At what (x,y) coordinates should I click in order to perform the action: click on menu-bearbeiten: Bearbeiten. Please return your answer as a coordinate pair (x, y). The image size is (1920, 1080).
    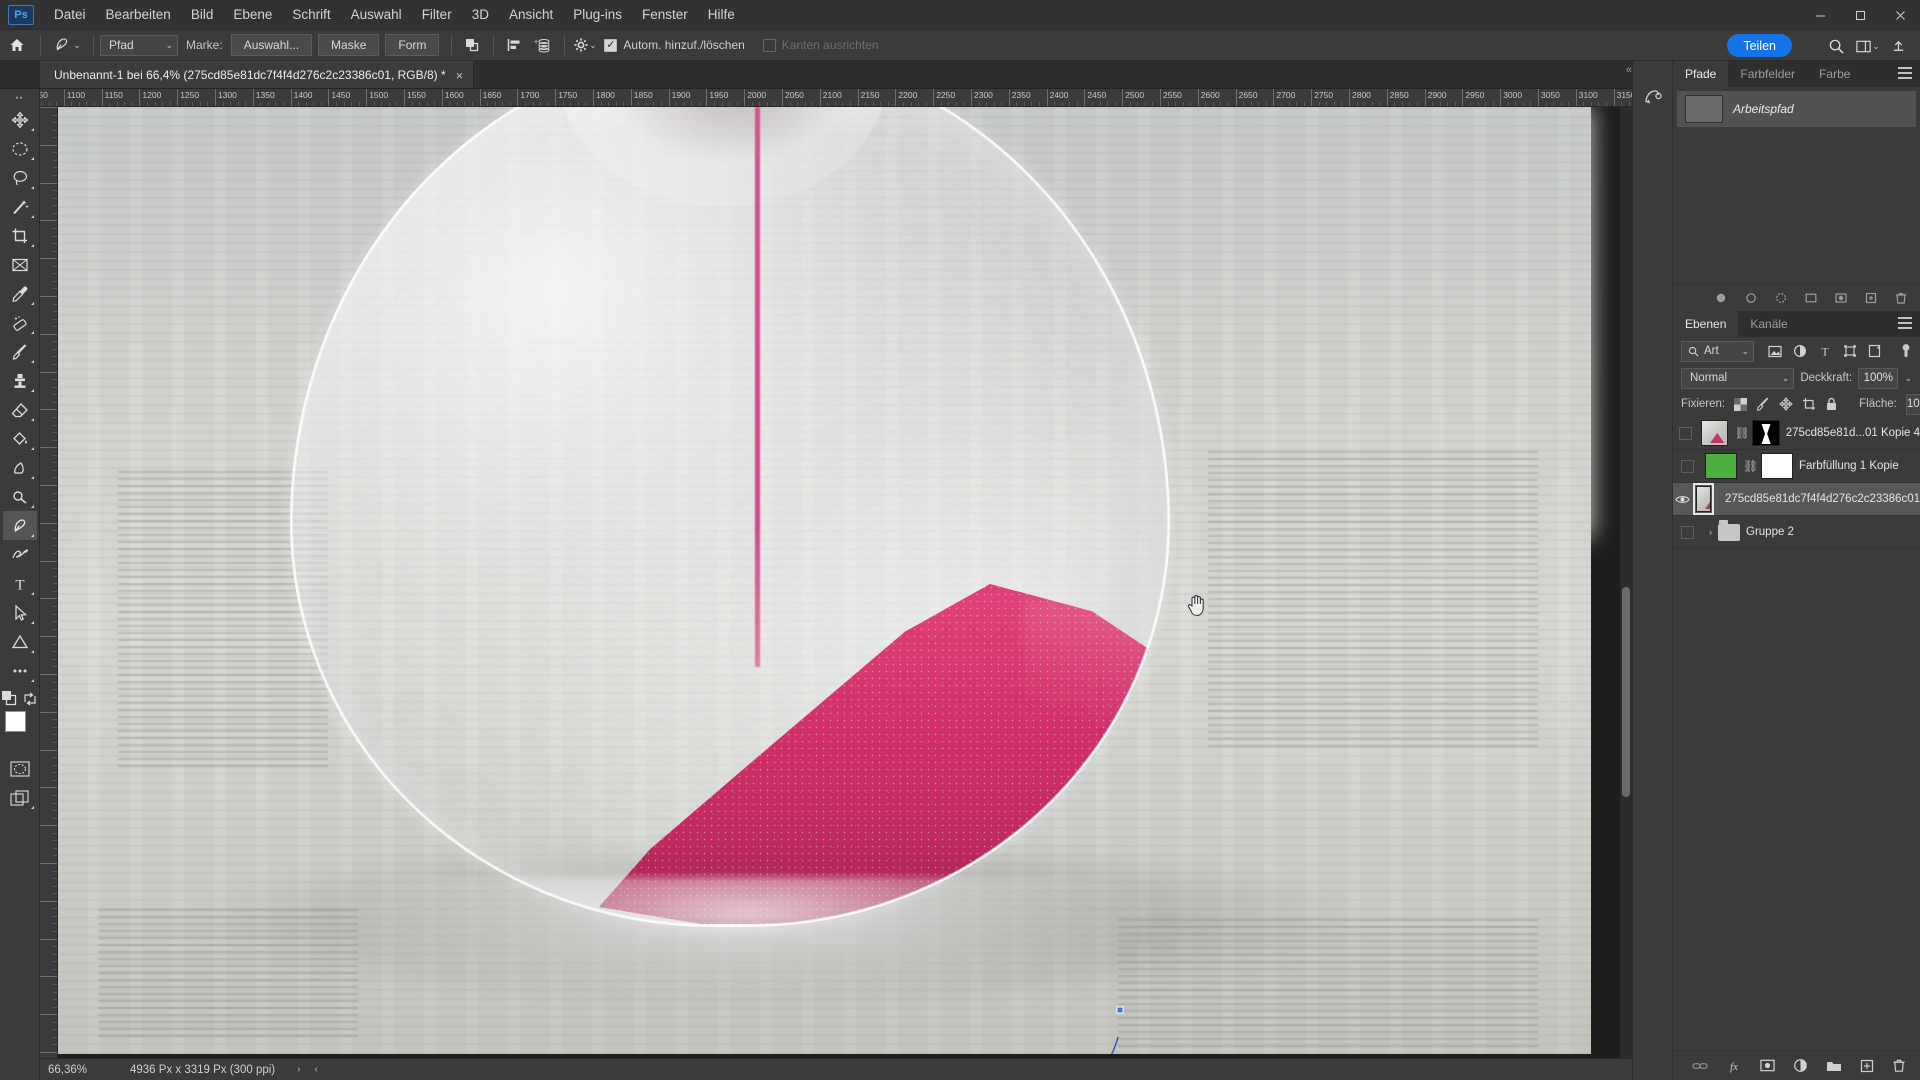
    Looking at the image, I should click on (138, 14).